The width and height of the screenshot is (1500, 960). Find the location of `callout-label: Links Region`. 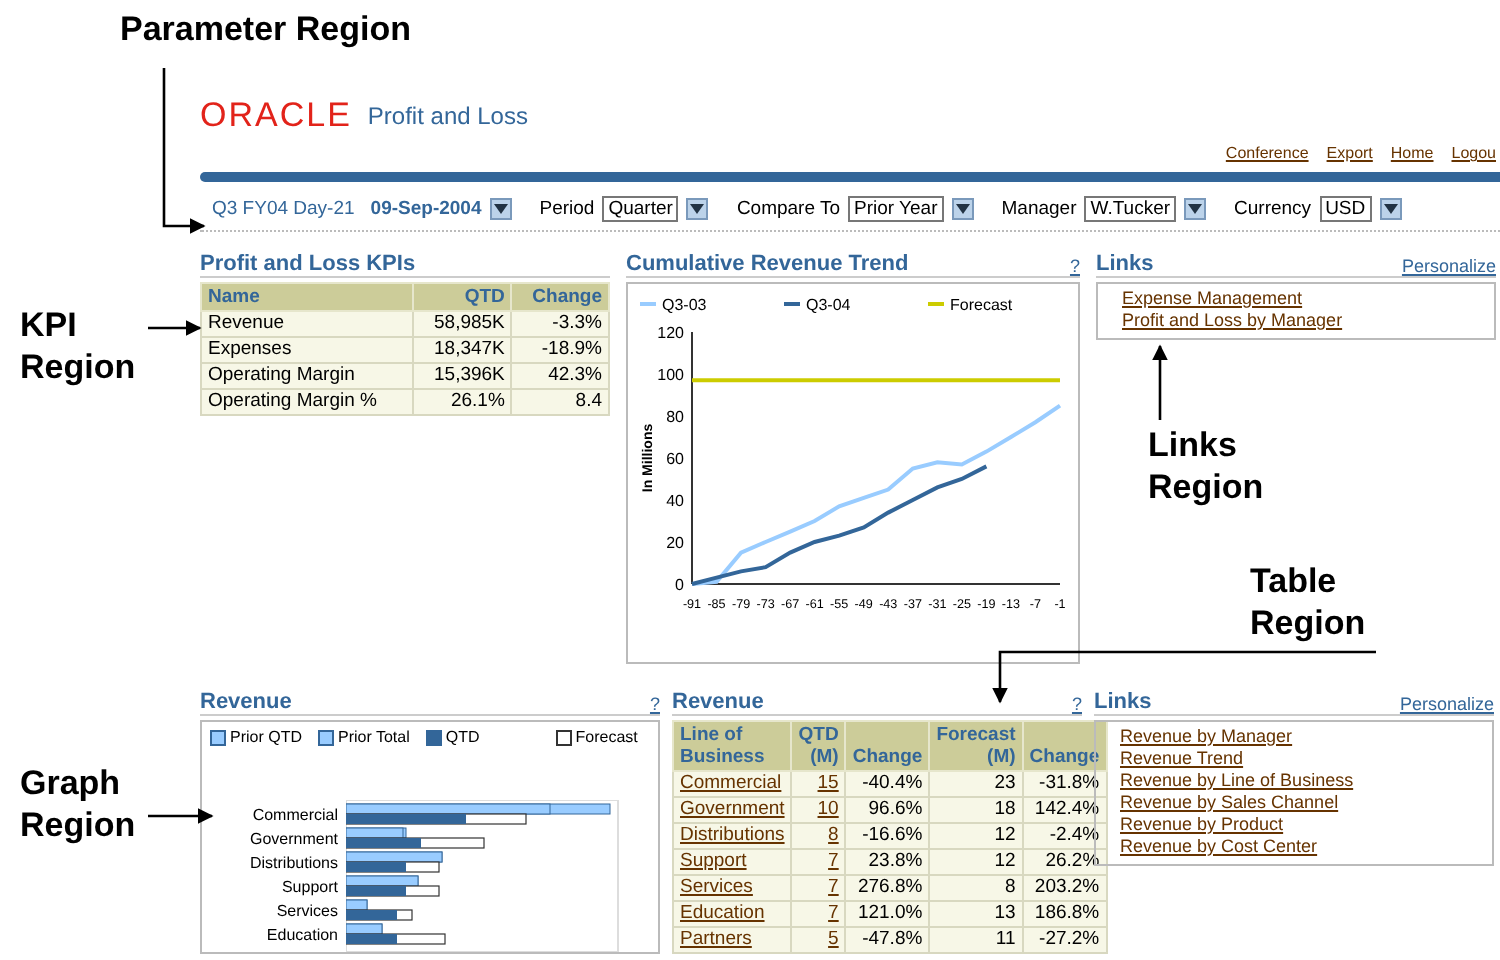

callout-label: Links Region is located at coordinates (1206, 466).